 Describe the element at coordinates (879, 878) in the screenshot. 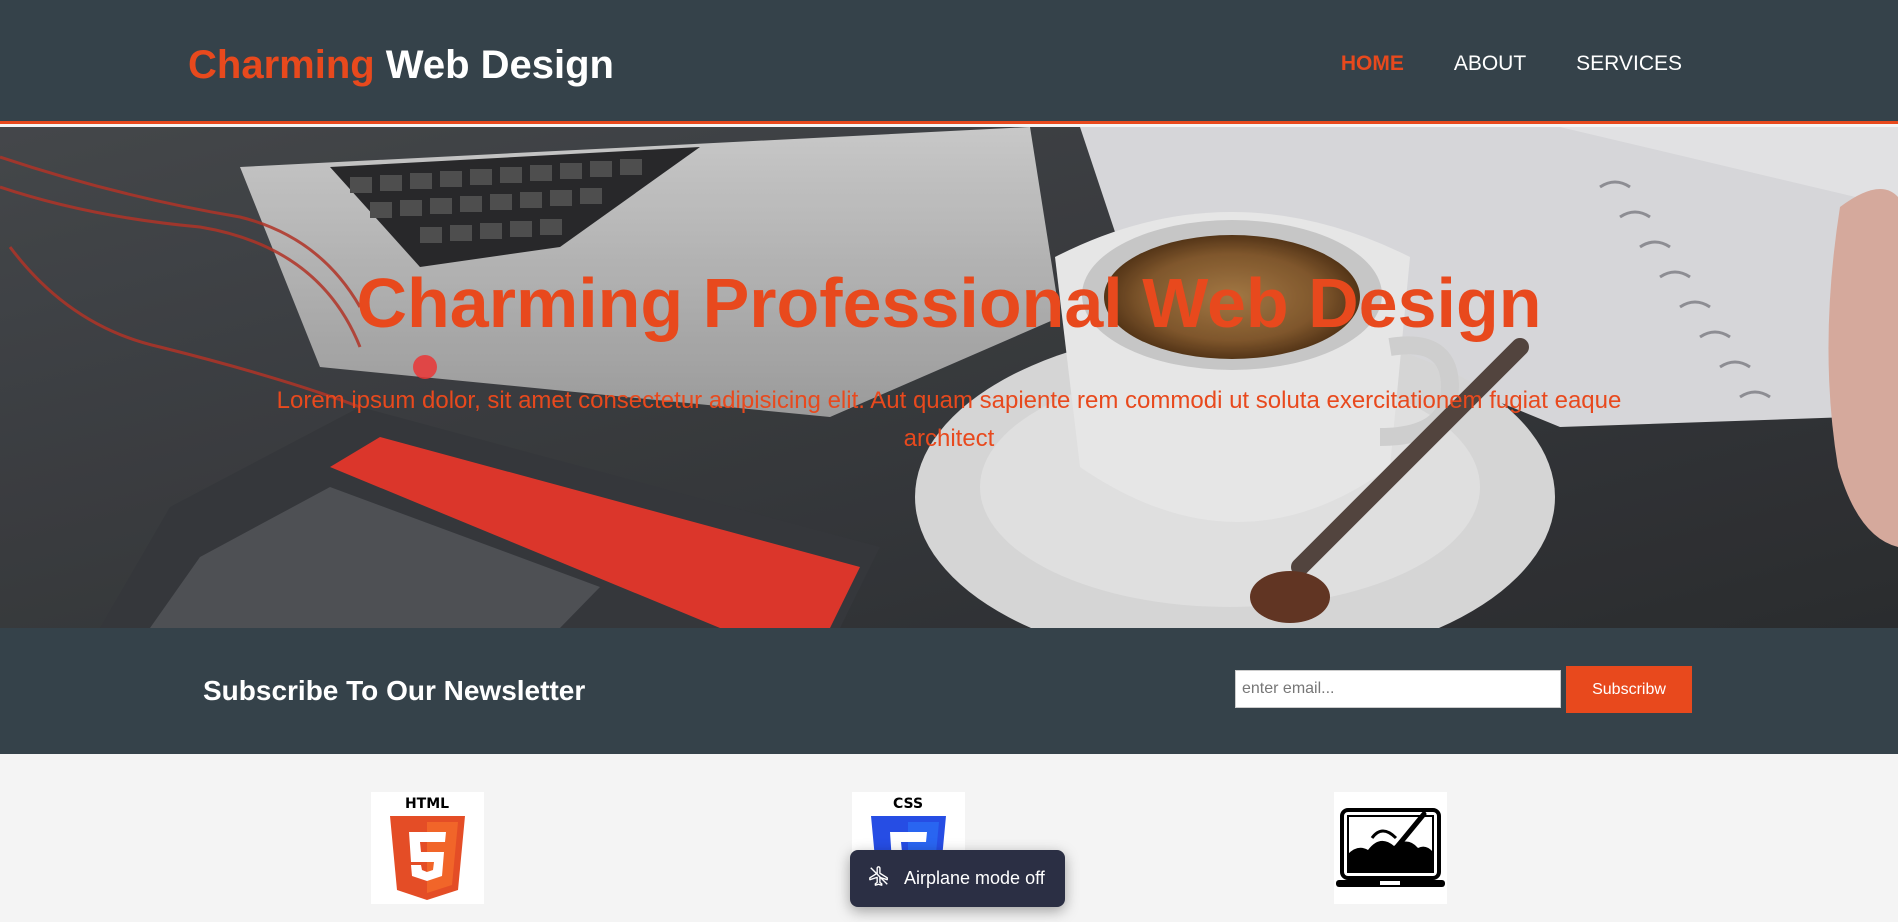

I see `airplane-icon` at that location.